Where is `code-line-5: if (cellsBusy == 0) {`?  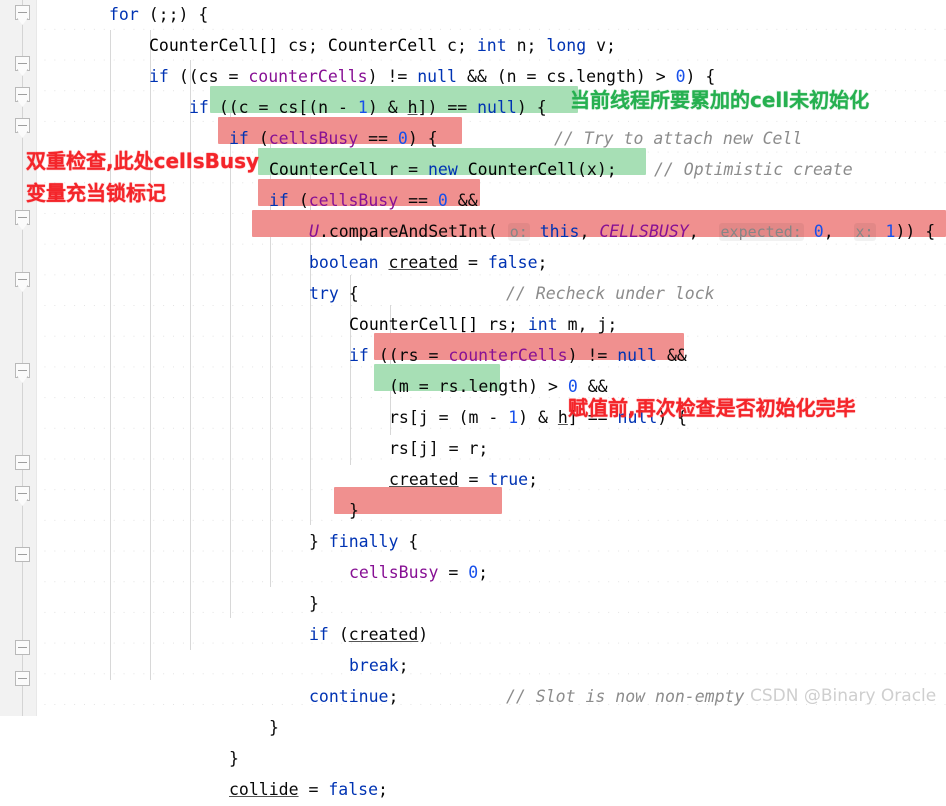
code-line-5: if (cellsBusy == 0) { is located at coordinates (333, 139).